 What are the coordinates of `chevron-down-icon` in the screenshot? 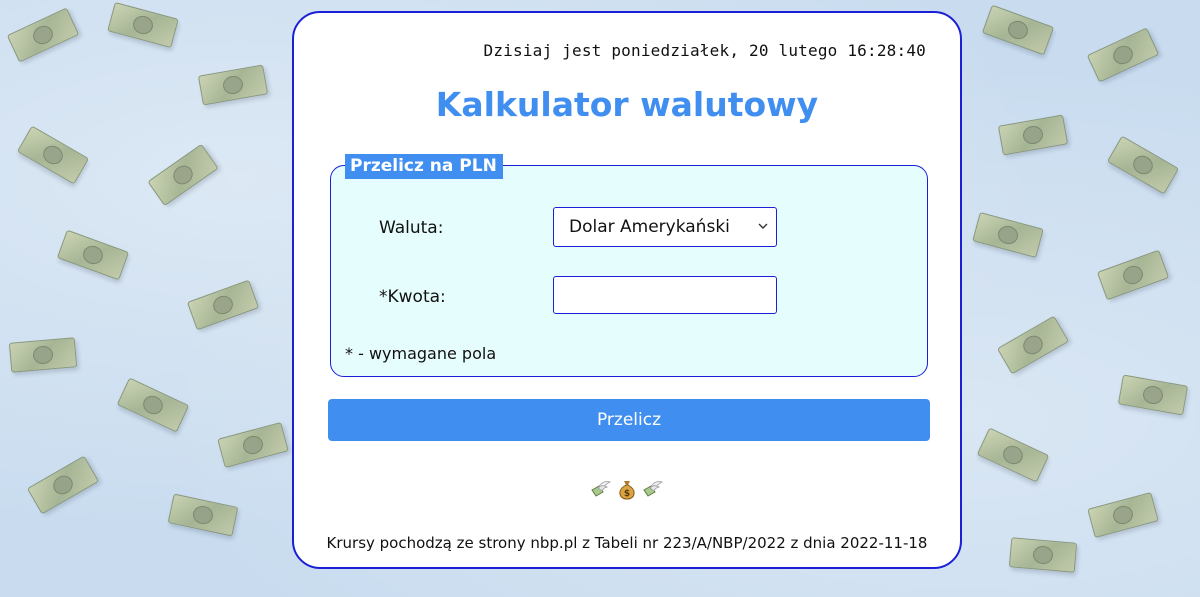 It's located at (763, 226).